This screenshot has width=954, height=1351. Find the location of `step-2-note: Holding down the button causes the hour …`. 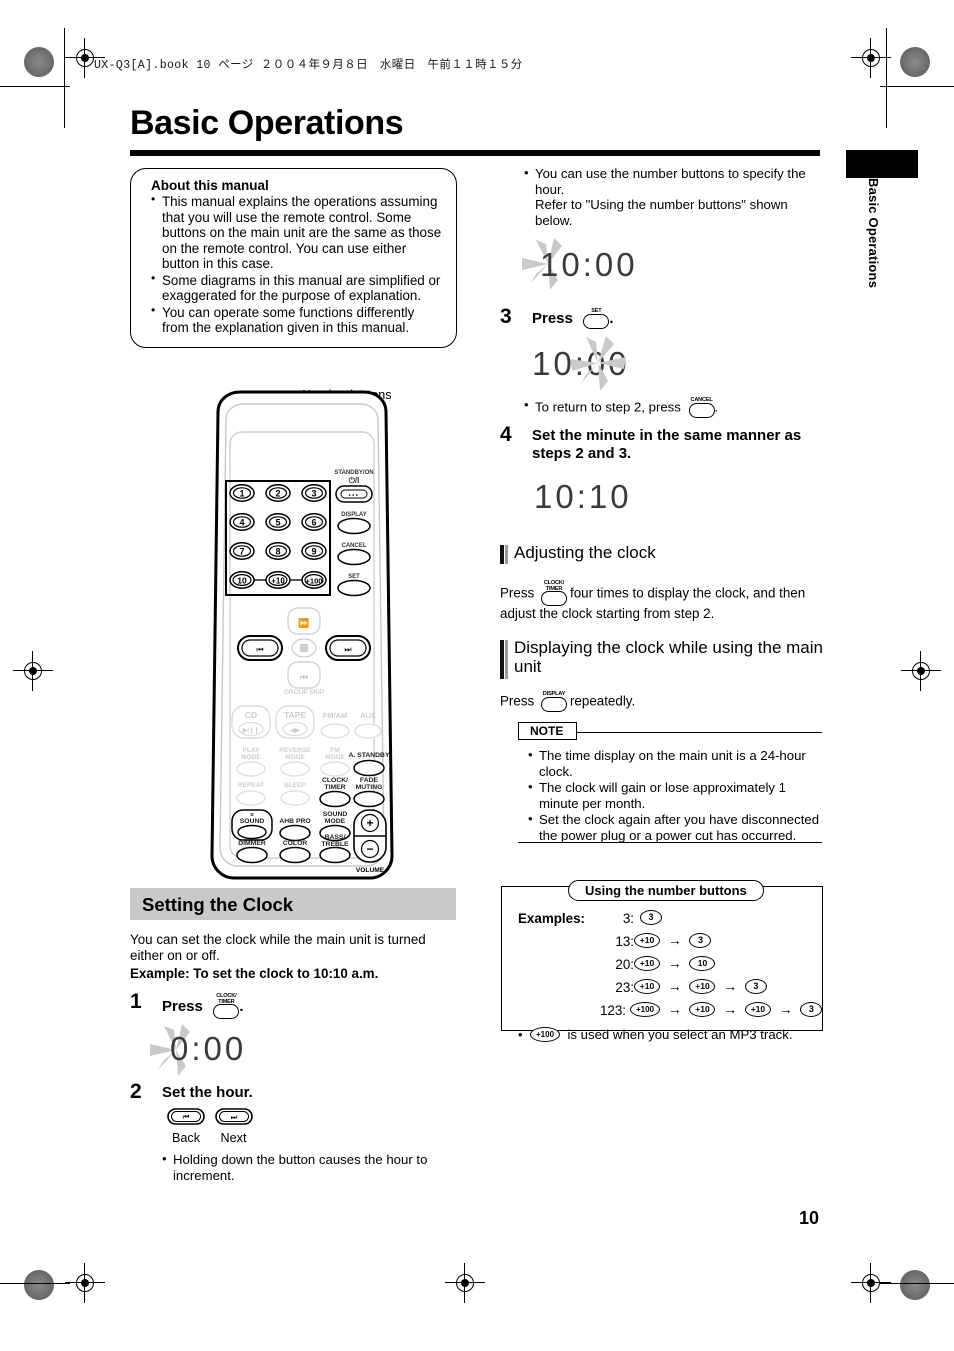

step-2-note: Holding down the button causes the hour … is located at coordinates (310, 1167).